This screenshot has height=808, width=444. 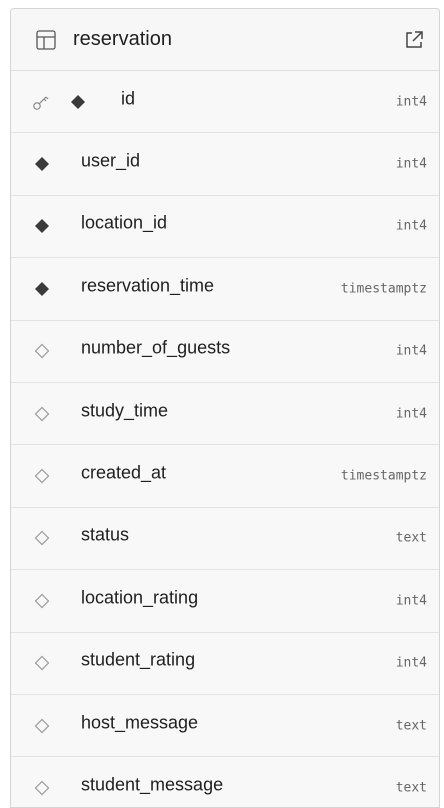 I want to click on table-name: reservation, so click(x=122, y=39).